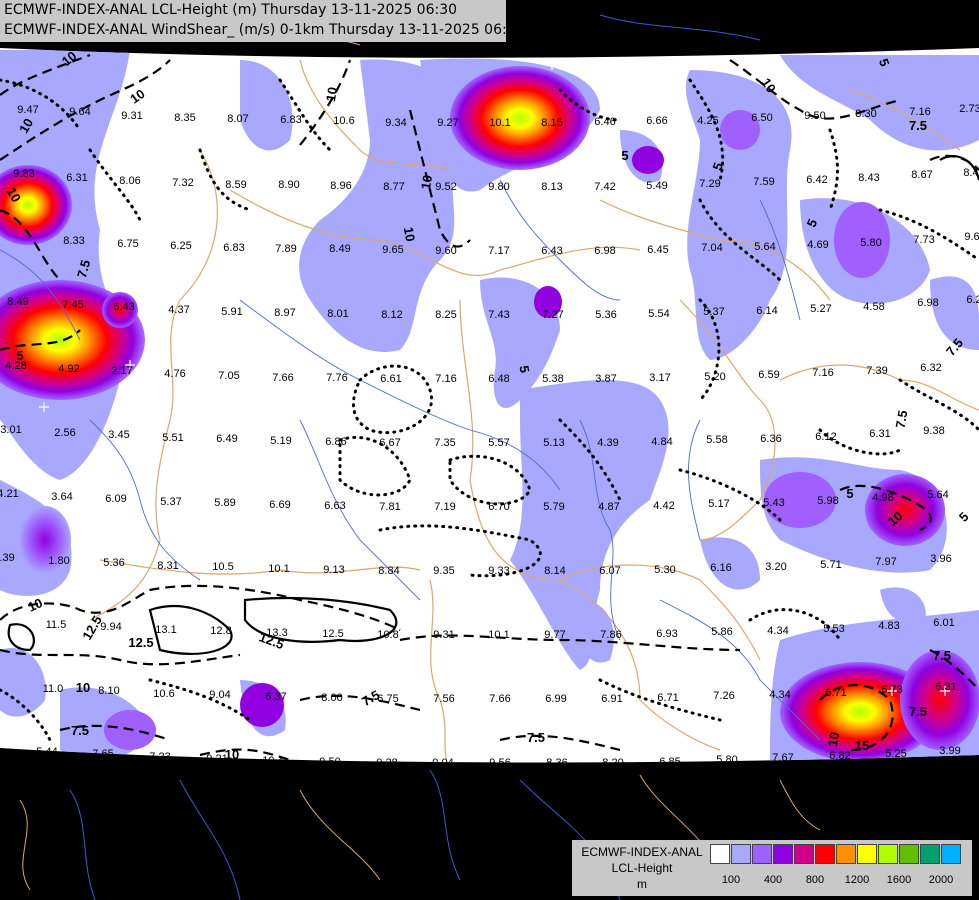  What do you see at coordinates (970, 173) in the screenshot?
I see `lcl-value: 8.4` at bounding box center [970, 173].